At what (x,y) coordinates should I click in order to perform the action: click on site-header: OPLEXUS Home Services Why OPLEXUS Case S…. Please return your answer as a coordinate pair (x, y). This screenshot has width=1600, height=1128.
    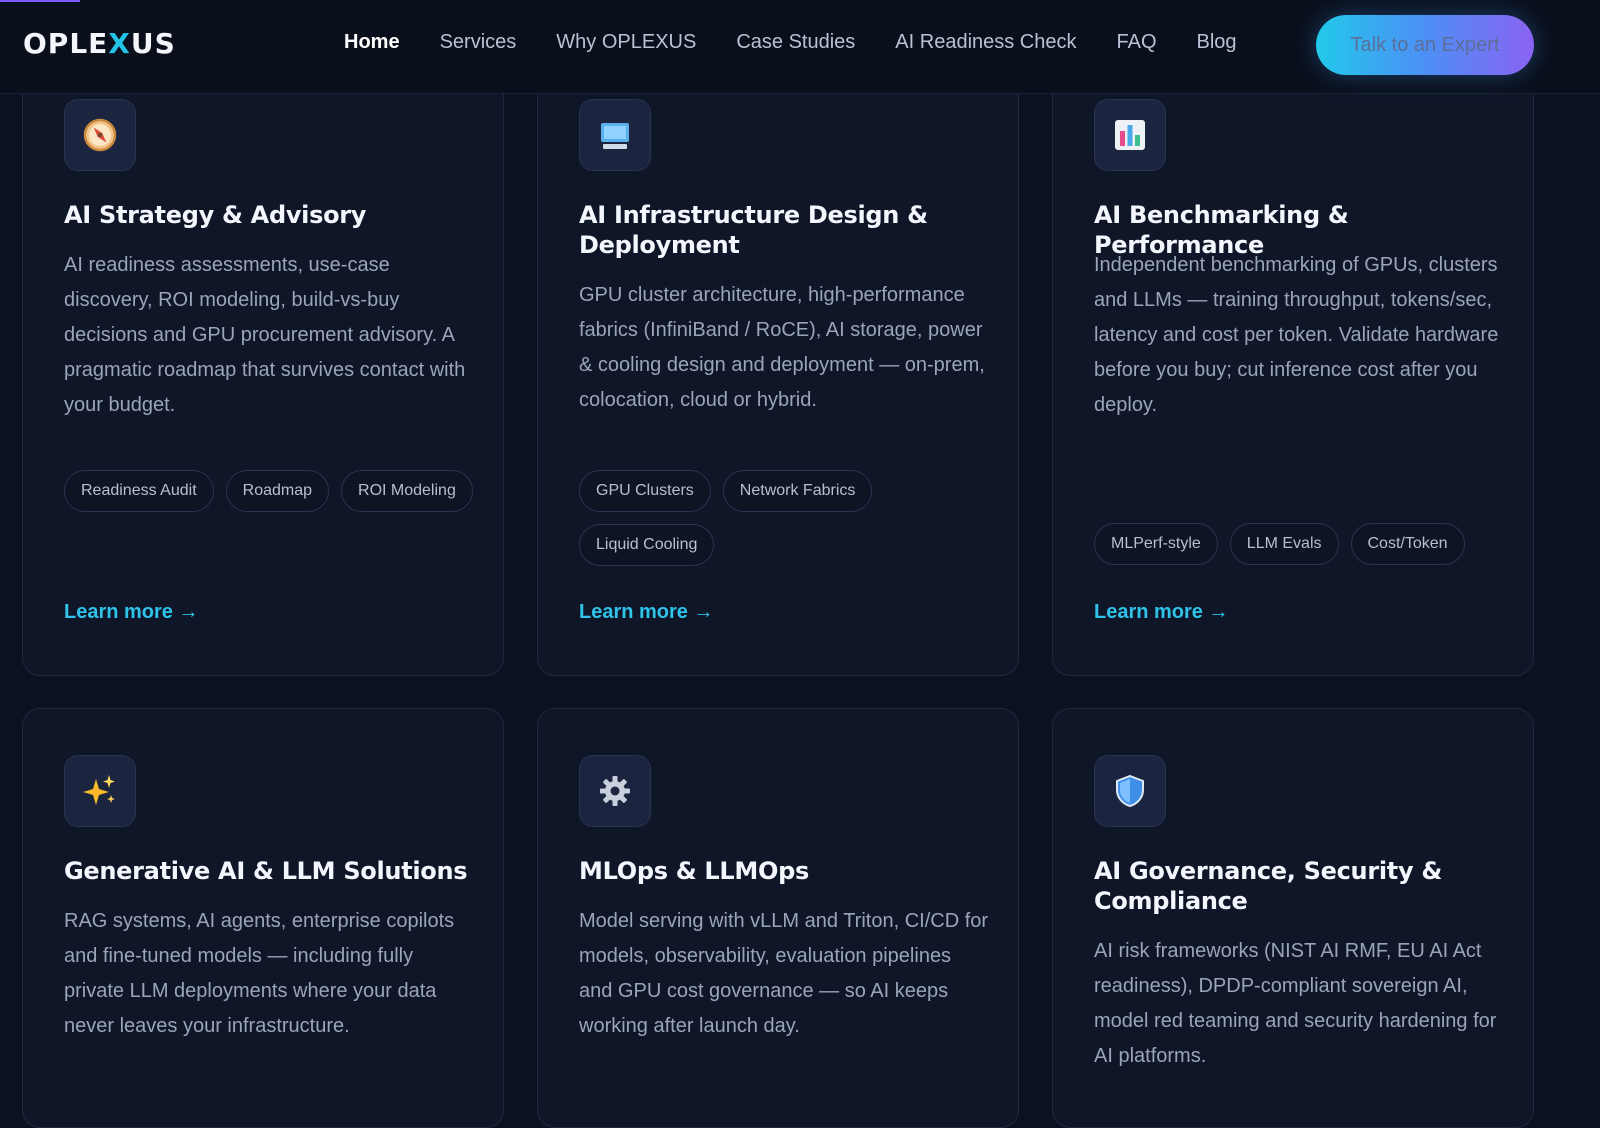
    Looking at the image, I should click on (800, 47).